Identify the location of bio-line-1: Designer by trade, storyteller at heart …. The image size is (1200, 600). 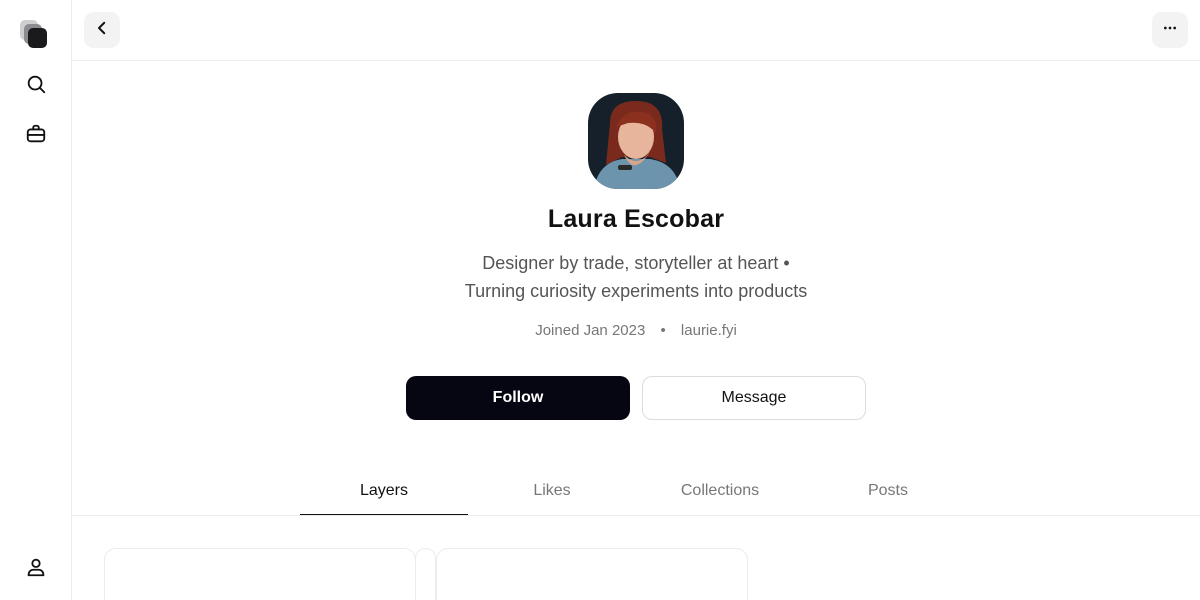
(636, 263).